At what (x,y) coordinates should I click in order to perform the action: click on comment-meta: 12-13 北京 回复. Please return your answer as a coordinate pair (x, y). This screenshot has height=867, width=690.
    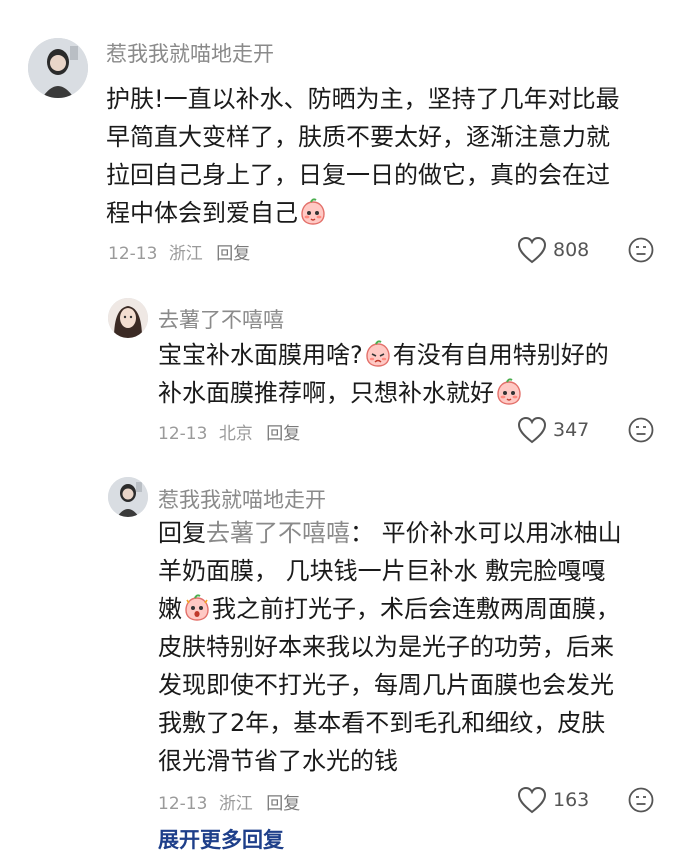
    Looking at the image, I should click on (229, 431).